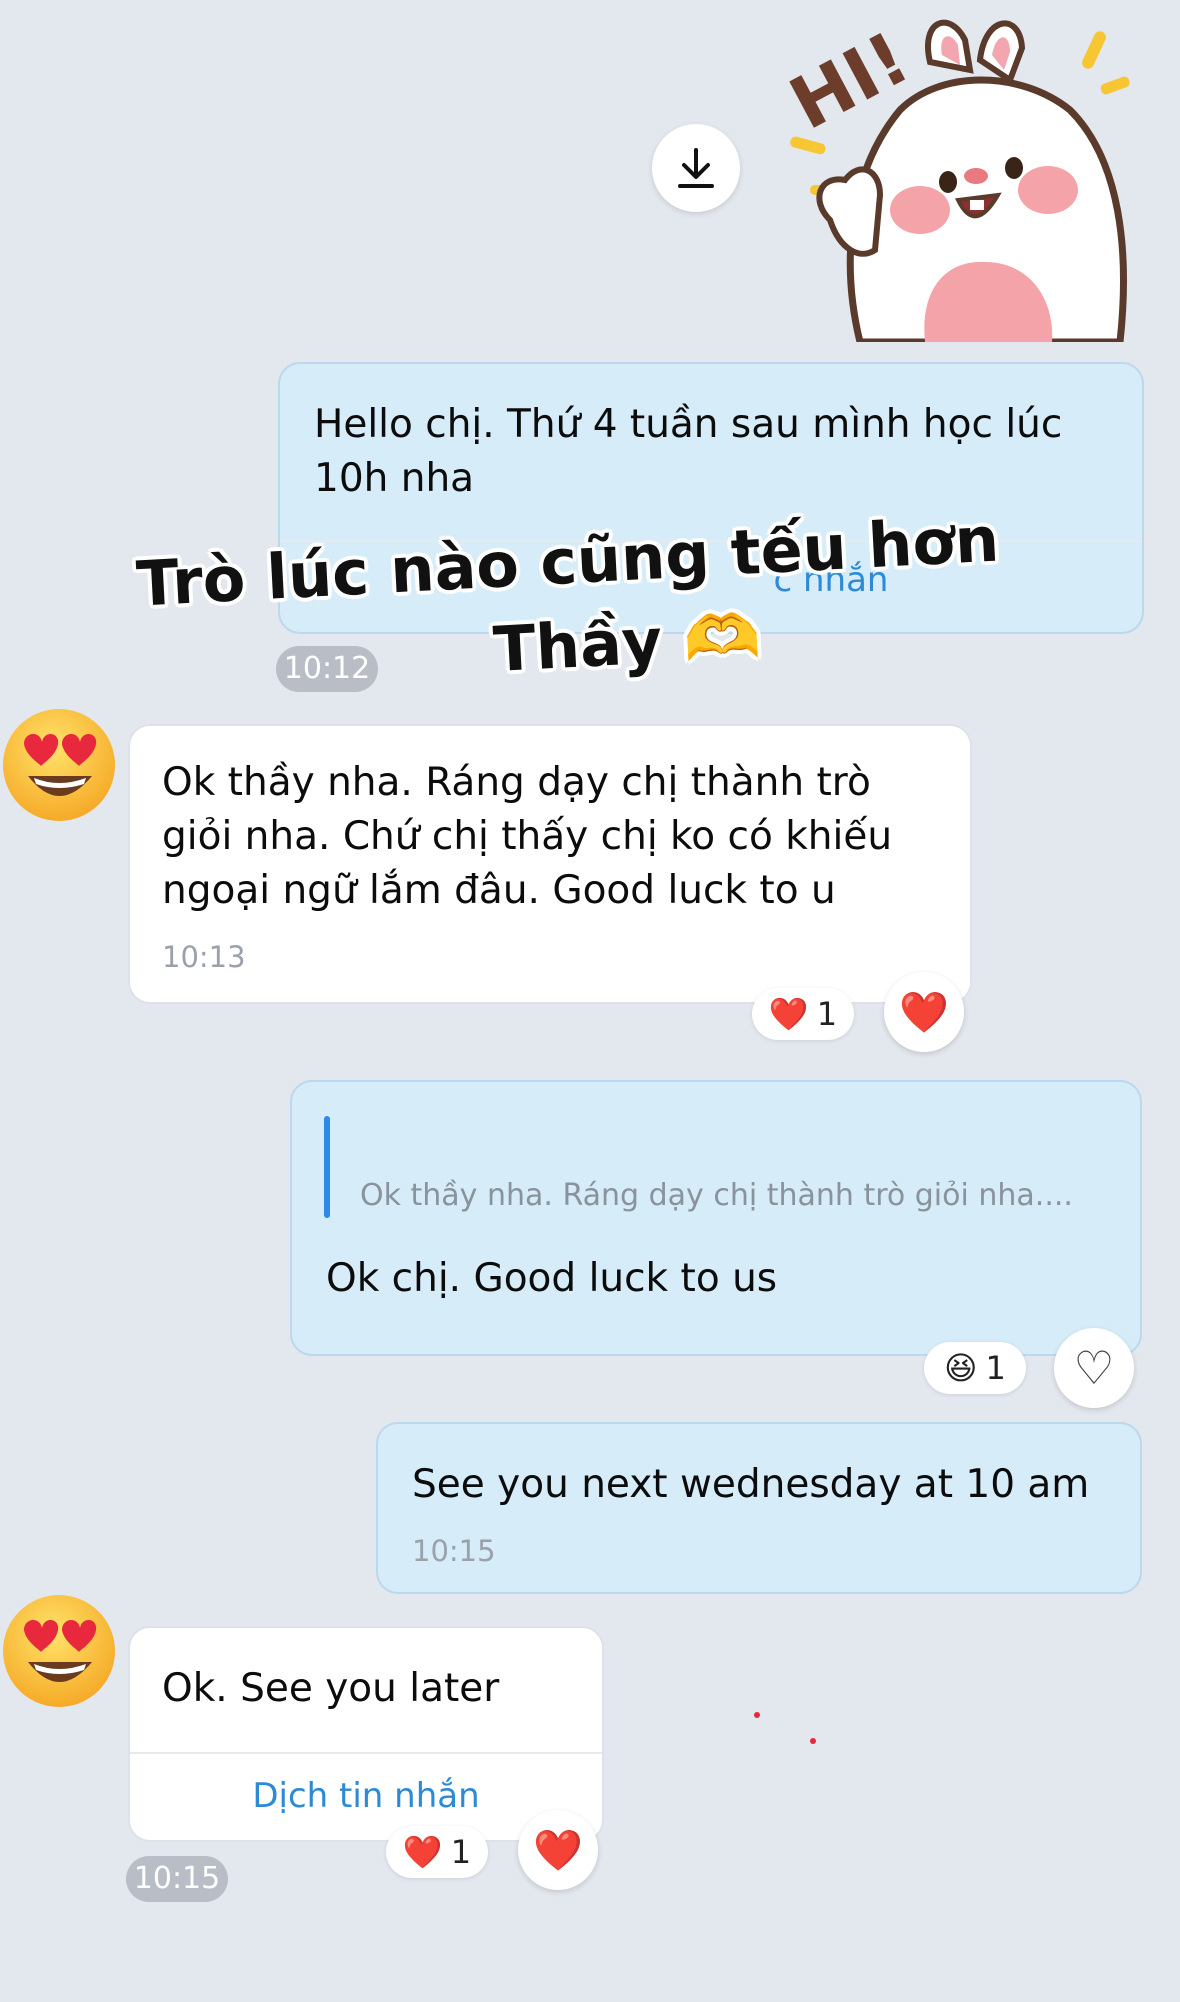 The width and height of the screenshot is (1180, 2002). Describe the element at coordinates (552, 1278) in the screenshot. I see `message-text: Ok chị. Good luck to us` at that location.